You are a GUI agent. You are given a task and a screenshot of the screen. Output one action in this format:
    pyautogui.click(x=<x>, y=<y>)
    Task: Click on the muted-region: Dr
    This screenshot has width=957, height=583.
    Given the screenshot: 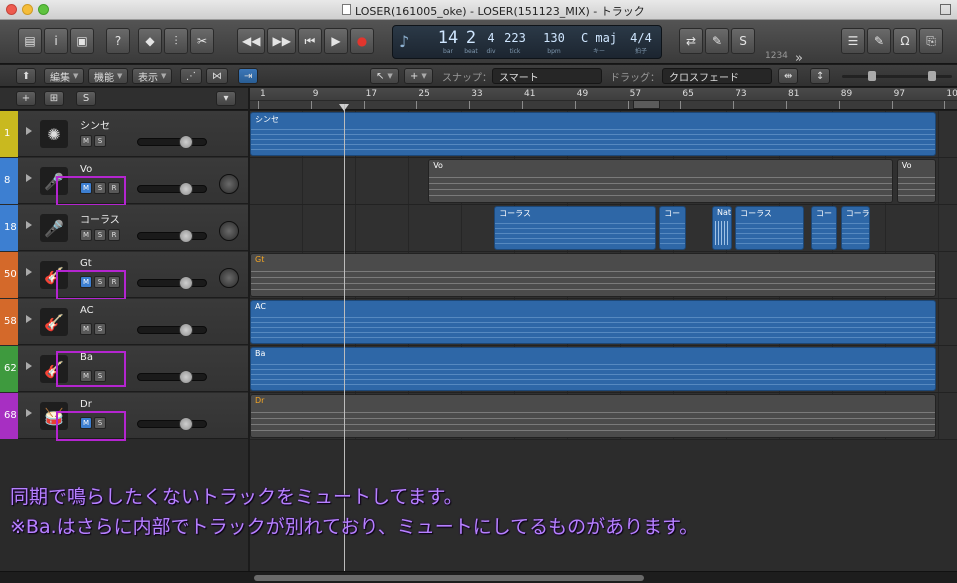 What is the action you would take?
    pyautogui.click(x=593, y=416)
    